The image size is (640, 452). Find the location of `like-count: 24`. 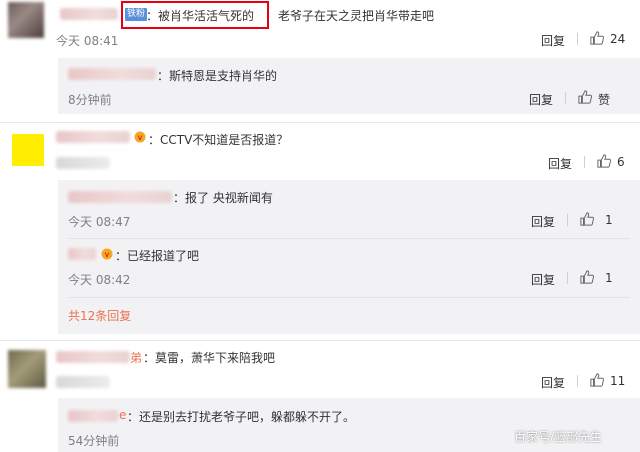

like-count: 24 is located at coordinates (618, 39).